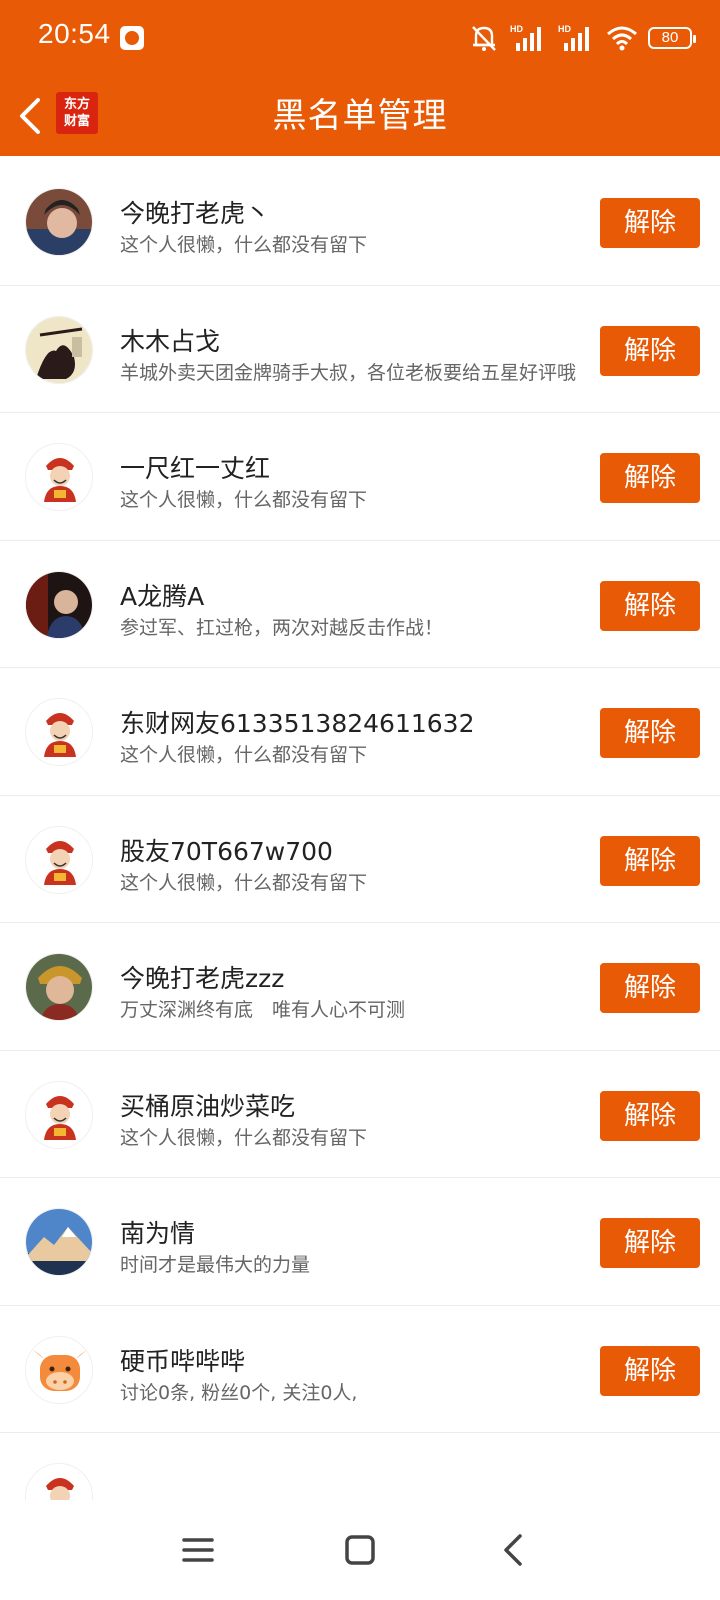 Image resolution: width=720 pixels, height=1600 pixels. What do you see at coordinates (360, 349) in the screenshot?
I see `list-item: 木木占戈 羊城外卖天团金牌骑手大叔，各位老板要给五星好评哦 解除` at bounding box center [360, 349].